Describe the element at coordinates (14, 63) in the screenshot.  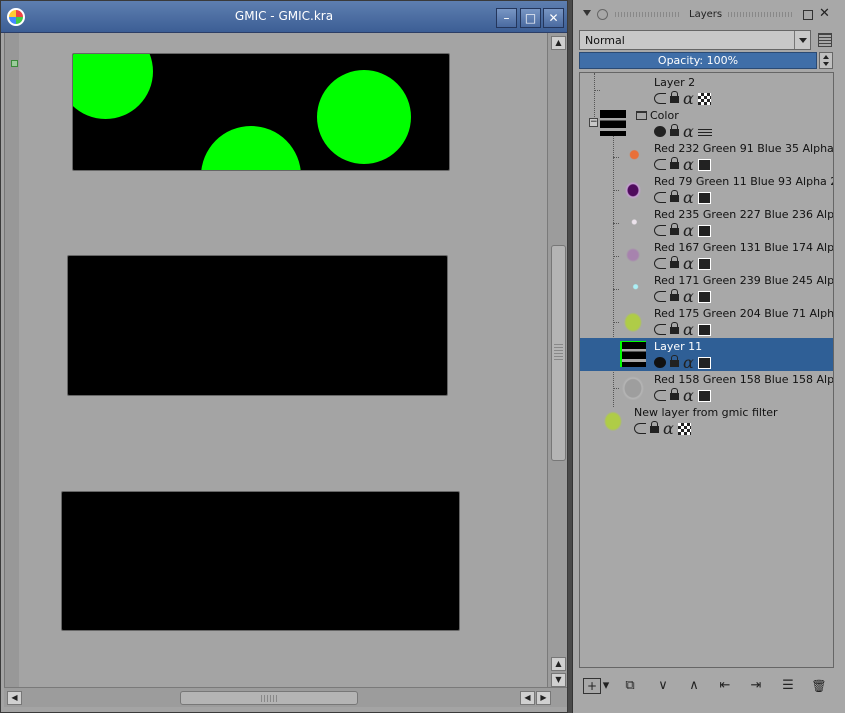
I see `origin-marker` at that location.